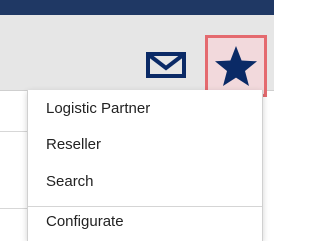 The height and width of the screenshot is (241, 320). Describe the element at coordinates (98, 108) in the screenshot. I see `menu-item-logistic-partner: Logistic Partner` at that location.